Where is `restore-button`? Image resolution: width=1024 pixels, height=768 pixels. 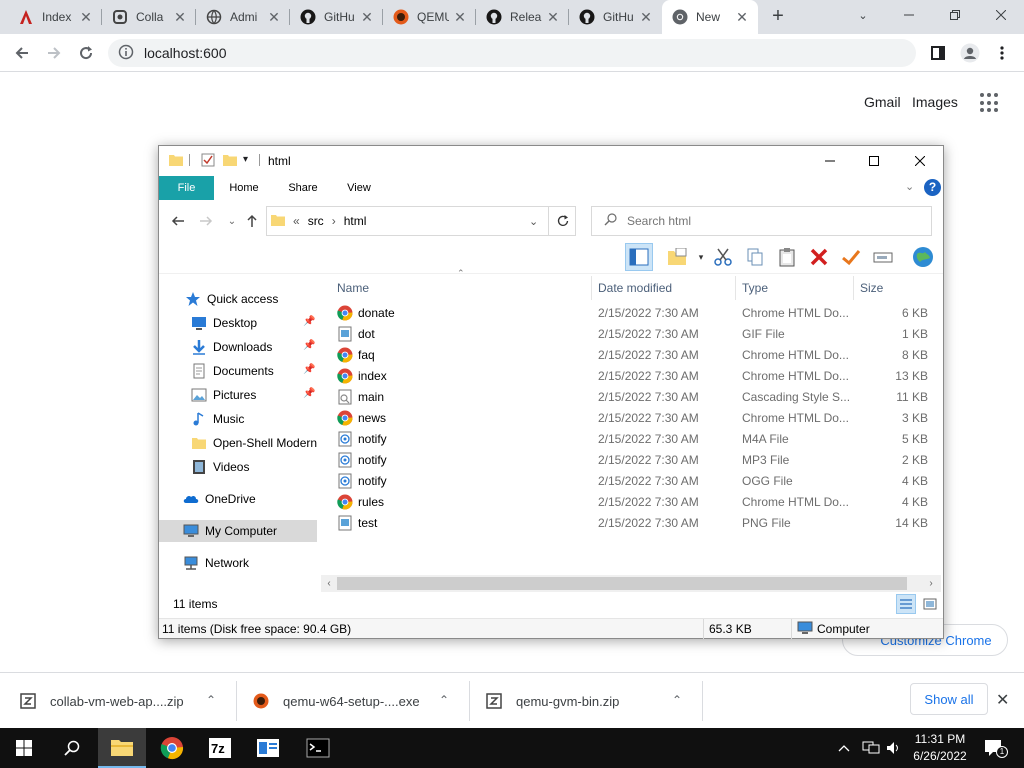 restore-button is located at coordinates (955, 15).